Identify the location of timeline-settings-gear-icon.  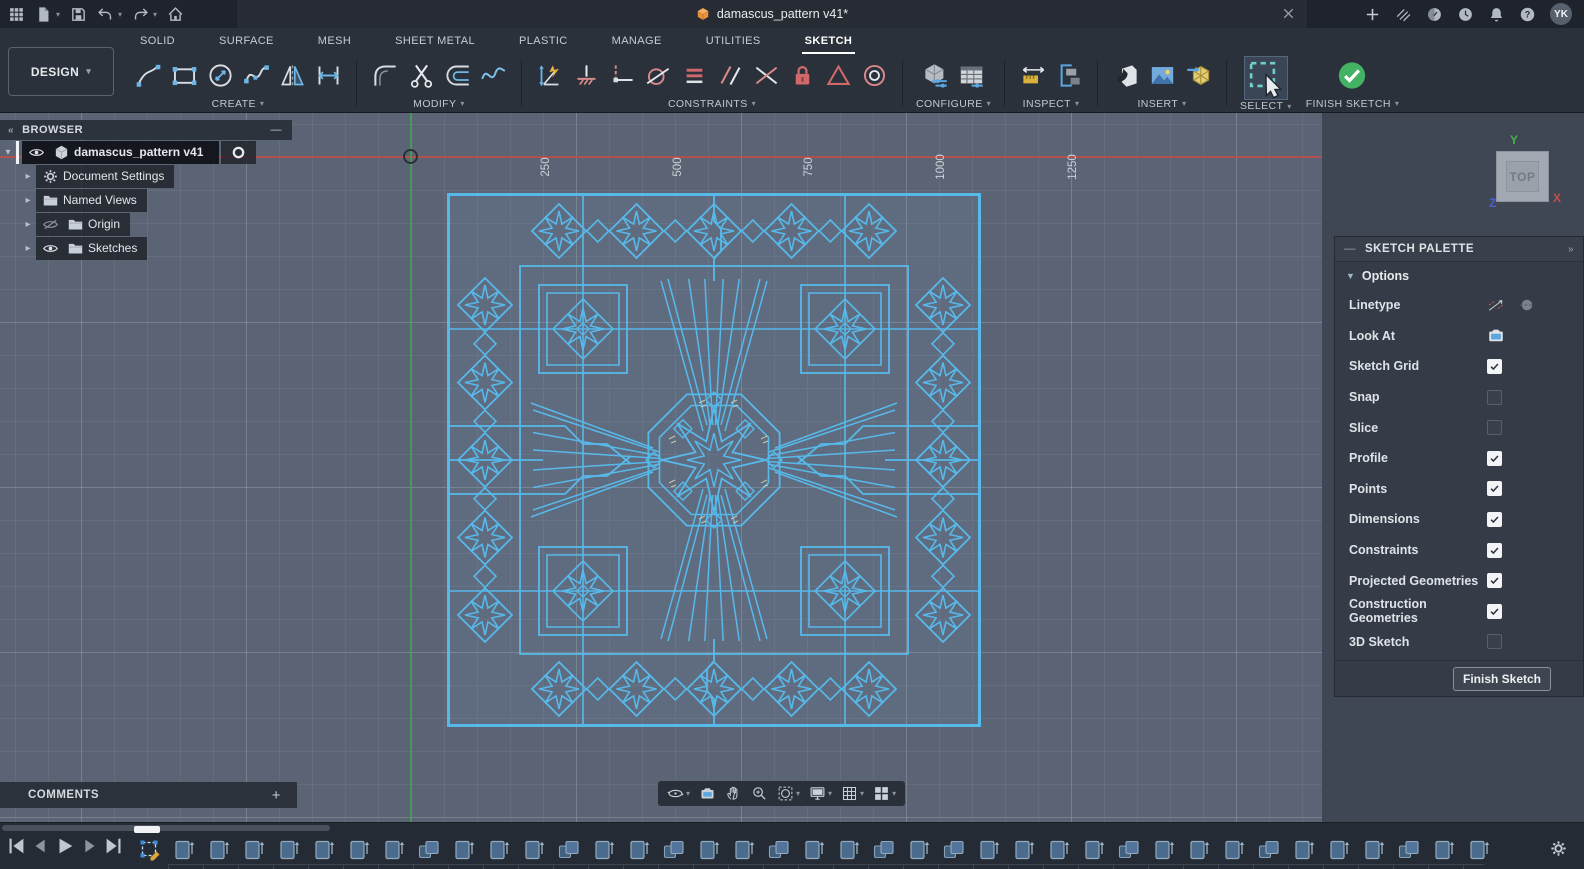
(1558, 848).